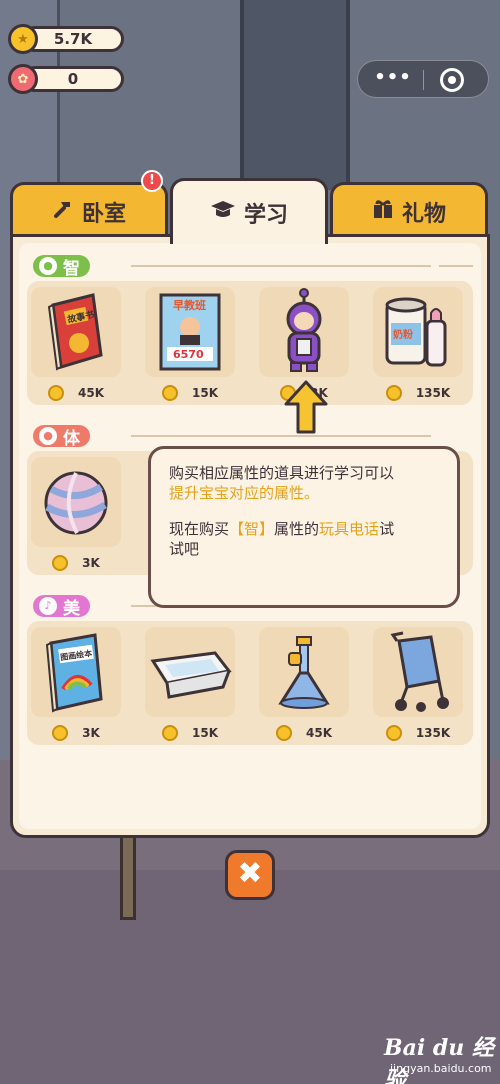 The height and width of the screenshot is (1084, 500). I want to click on poster-title-text: 早教班, so click(189, 305).